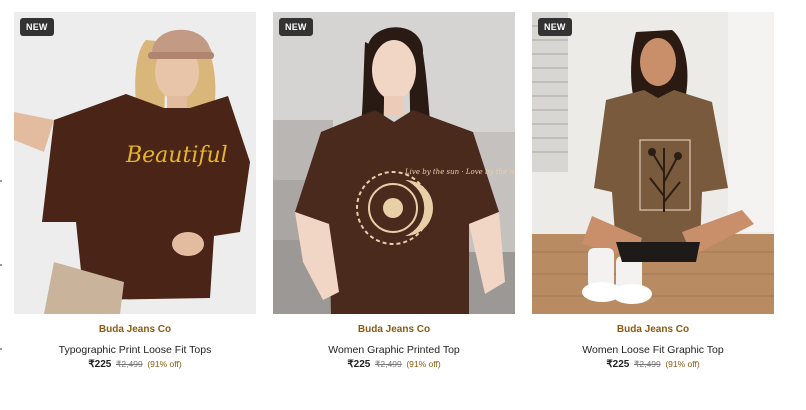 Image resolution: width=806 pixels, height=410 pixels. I want to click on left-edge-marks, so click(1, 265).